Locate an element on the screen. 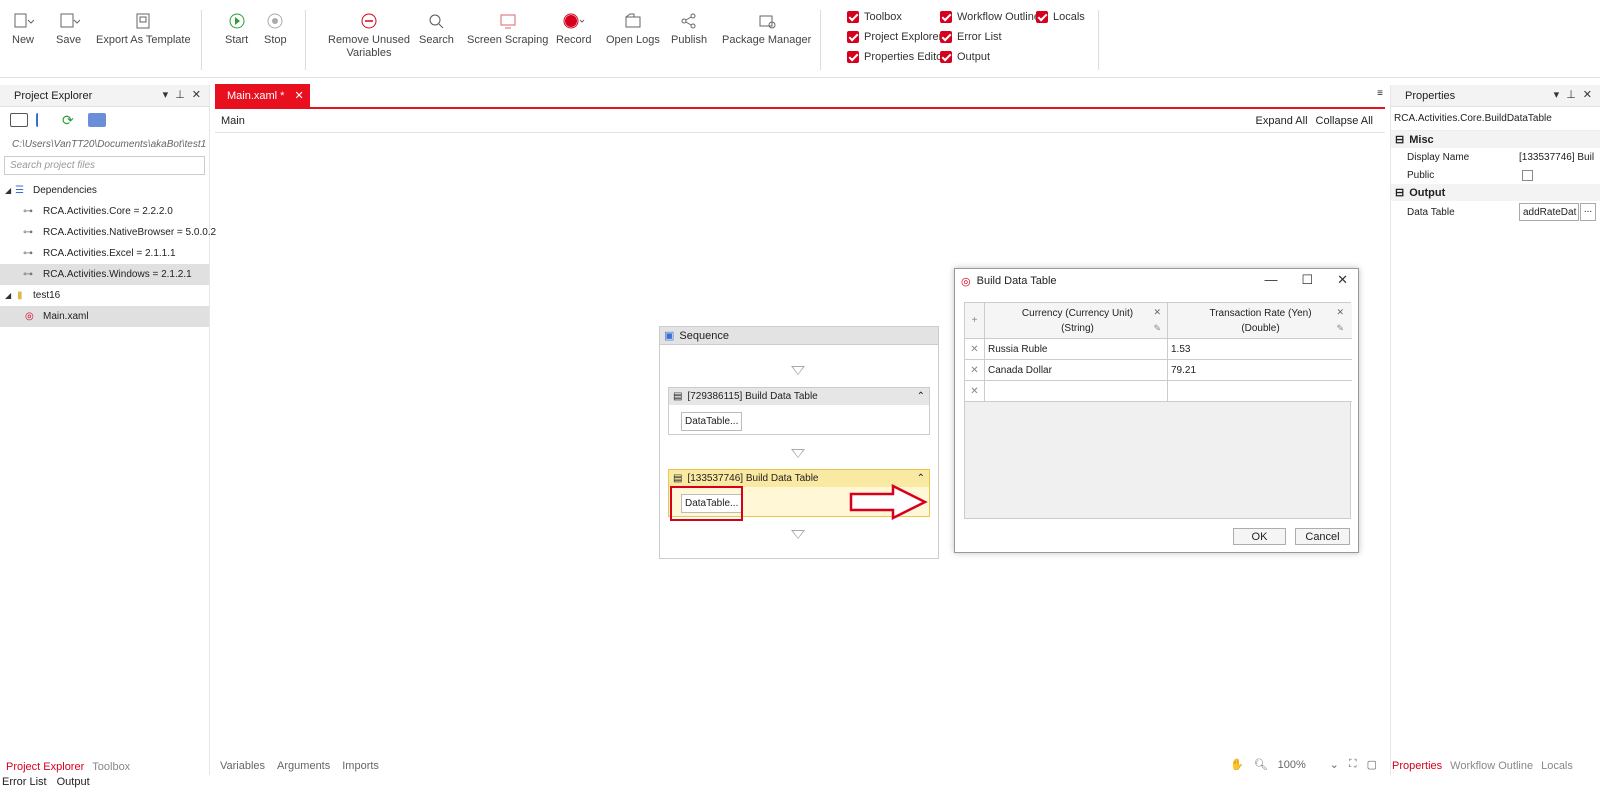 Image resolution: width=1600 pixels, height=794 pixels. table-cell: Canada Dollar is located at coordinates (1076, 370).